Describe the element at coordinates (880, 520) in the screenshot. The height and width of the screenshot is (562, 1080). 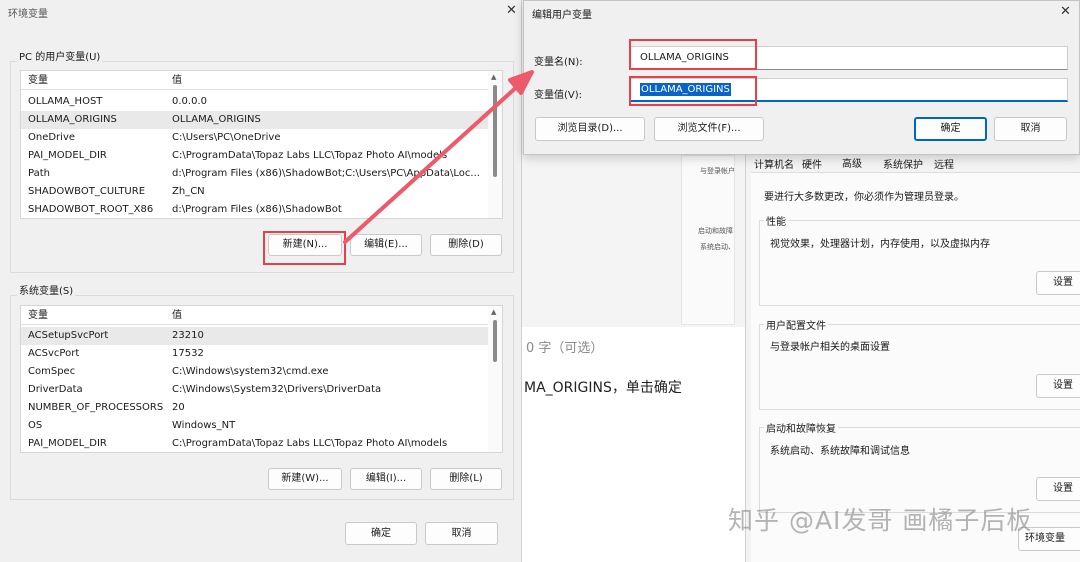
I see `watermark-text: 知乎 @AI发哥 画橘子后板` at that location.